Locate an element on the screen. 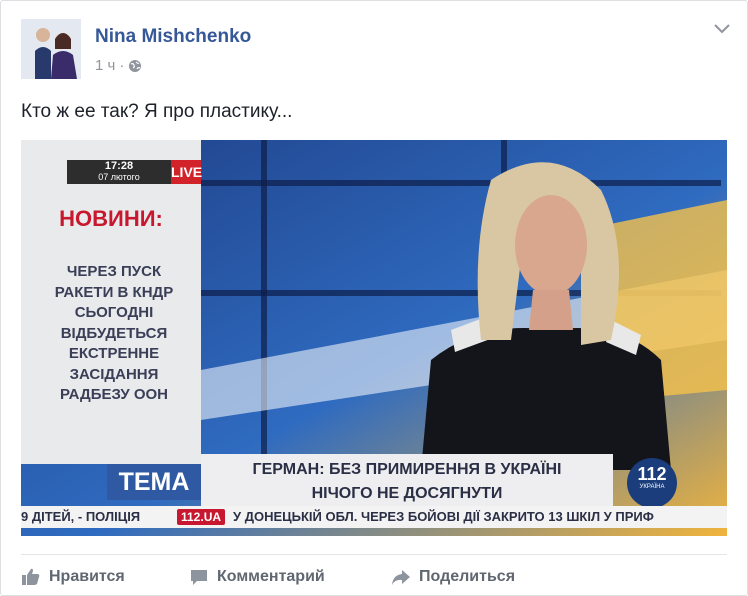 Image resolution: width=748 pixels, height=596 pixels. logo-sub: УКРАЇНА is located at coordinates (652, 487).